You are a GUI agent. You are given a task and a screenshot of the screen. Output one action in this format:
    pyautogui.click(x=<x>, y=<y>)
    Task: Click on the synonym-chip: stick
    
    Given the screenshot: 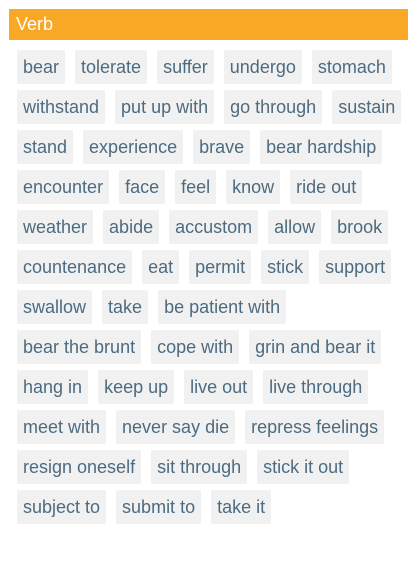 What is the action you would take?
    pyautogui.click(x=285, y=267)
    